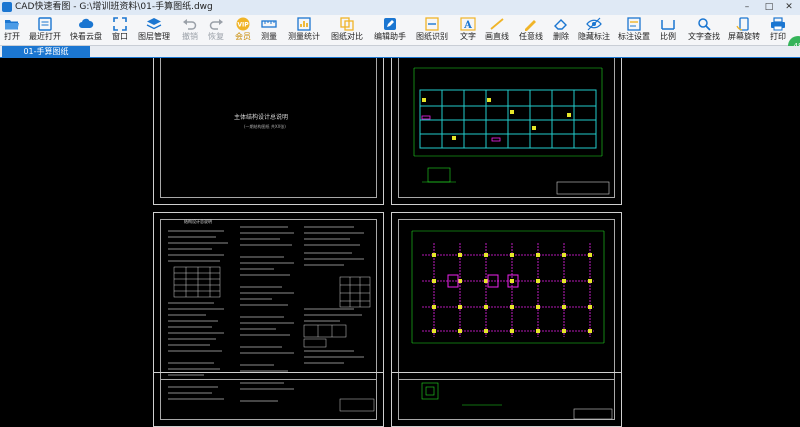  What do you see at coordinates (769, 7) in the screenshot?
I see `maximize-button: □` at bounding box center [769, 7].